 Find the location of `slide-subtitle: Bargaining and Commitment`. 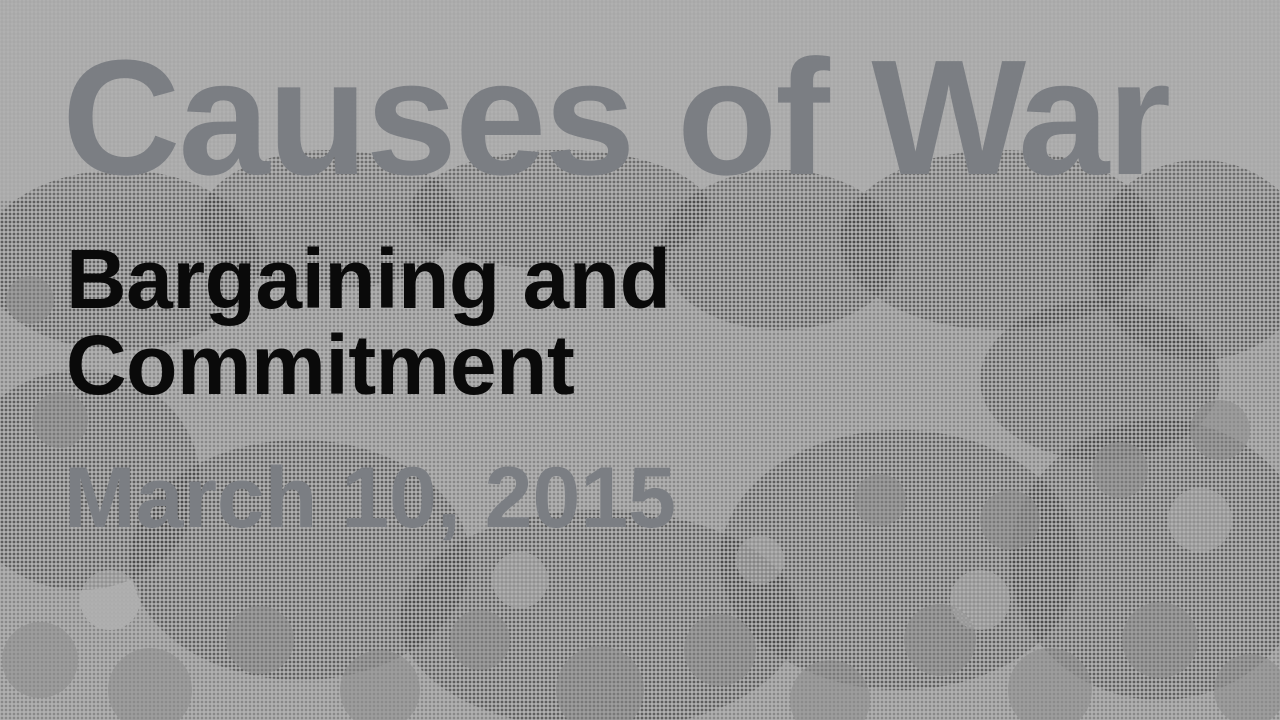

slide-subtitle: Bargaining and Commitment is located at coordinates (446, 322).